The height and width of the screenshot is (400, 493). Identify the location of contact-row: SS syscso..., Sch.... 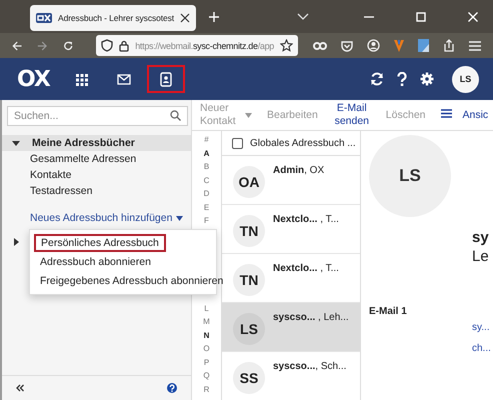
(291, 376).